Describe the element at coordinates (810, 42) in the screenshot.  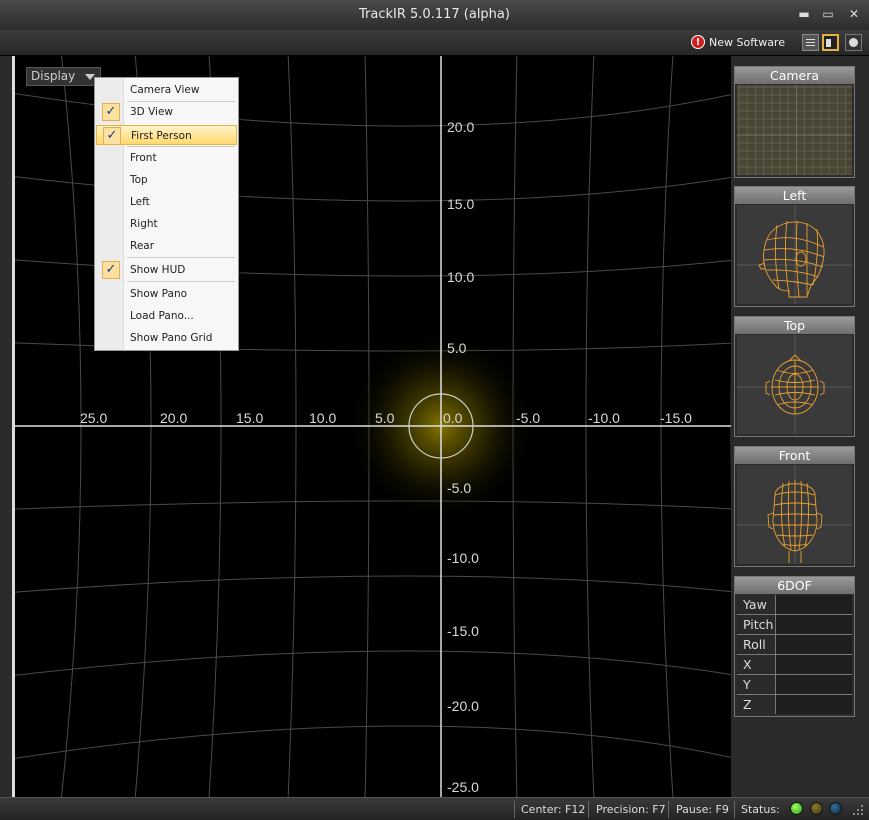
I see `list-view-icon` at that location.